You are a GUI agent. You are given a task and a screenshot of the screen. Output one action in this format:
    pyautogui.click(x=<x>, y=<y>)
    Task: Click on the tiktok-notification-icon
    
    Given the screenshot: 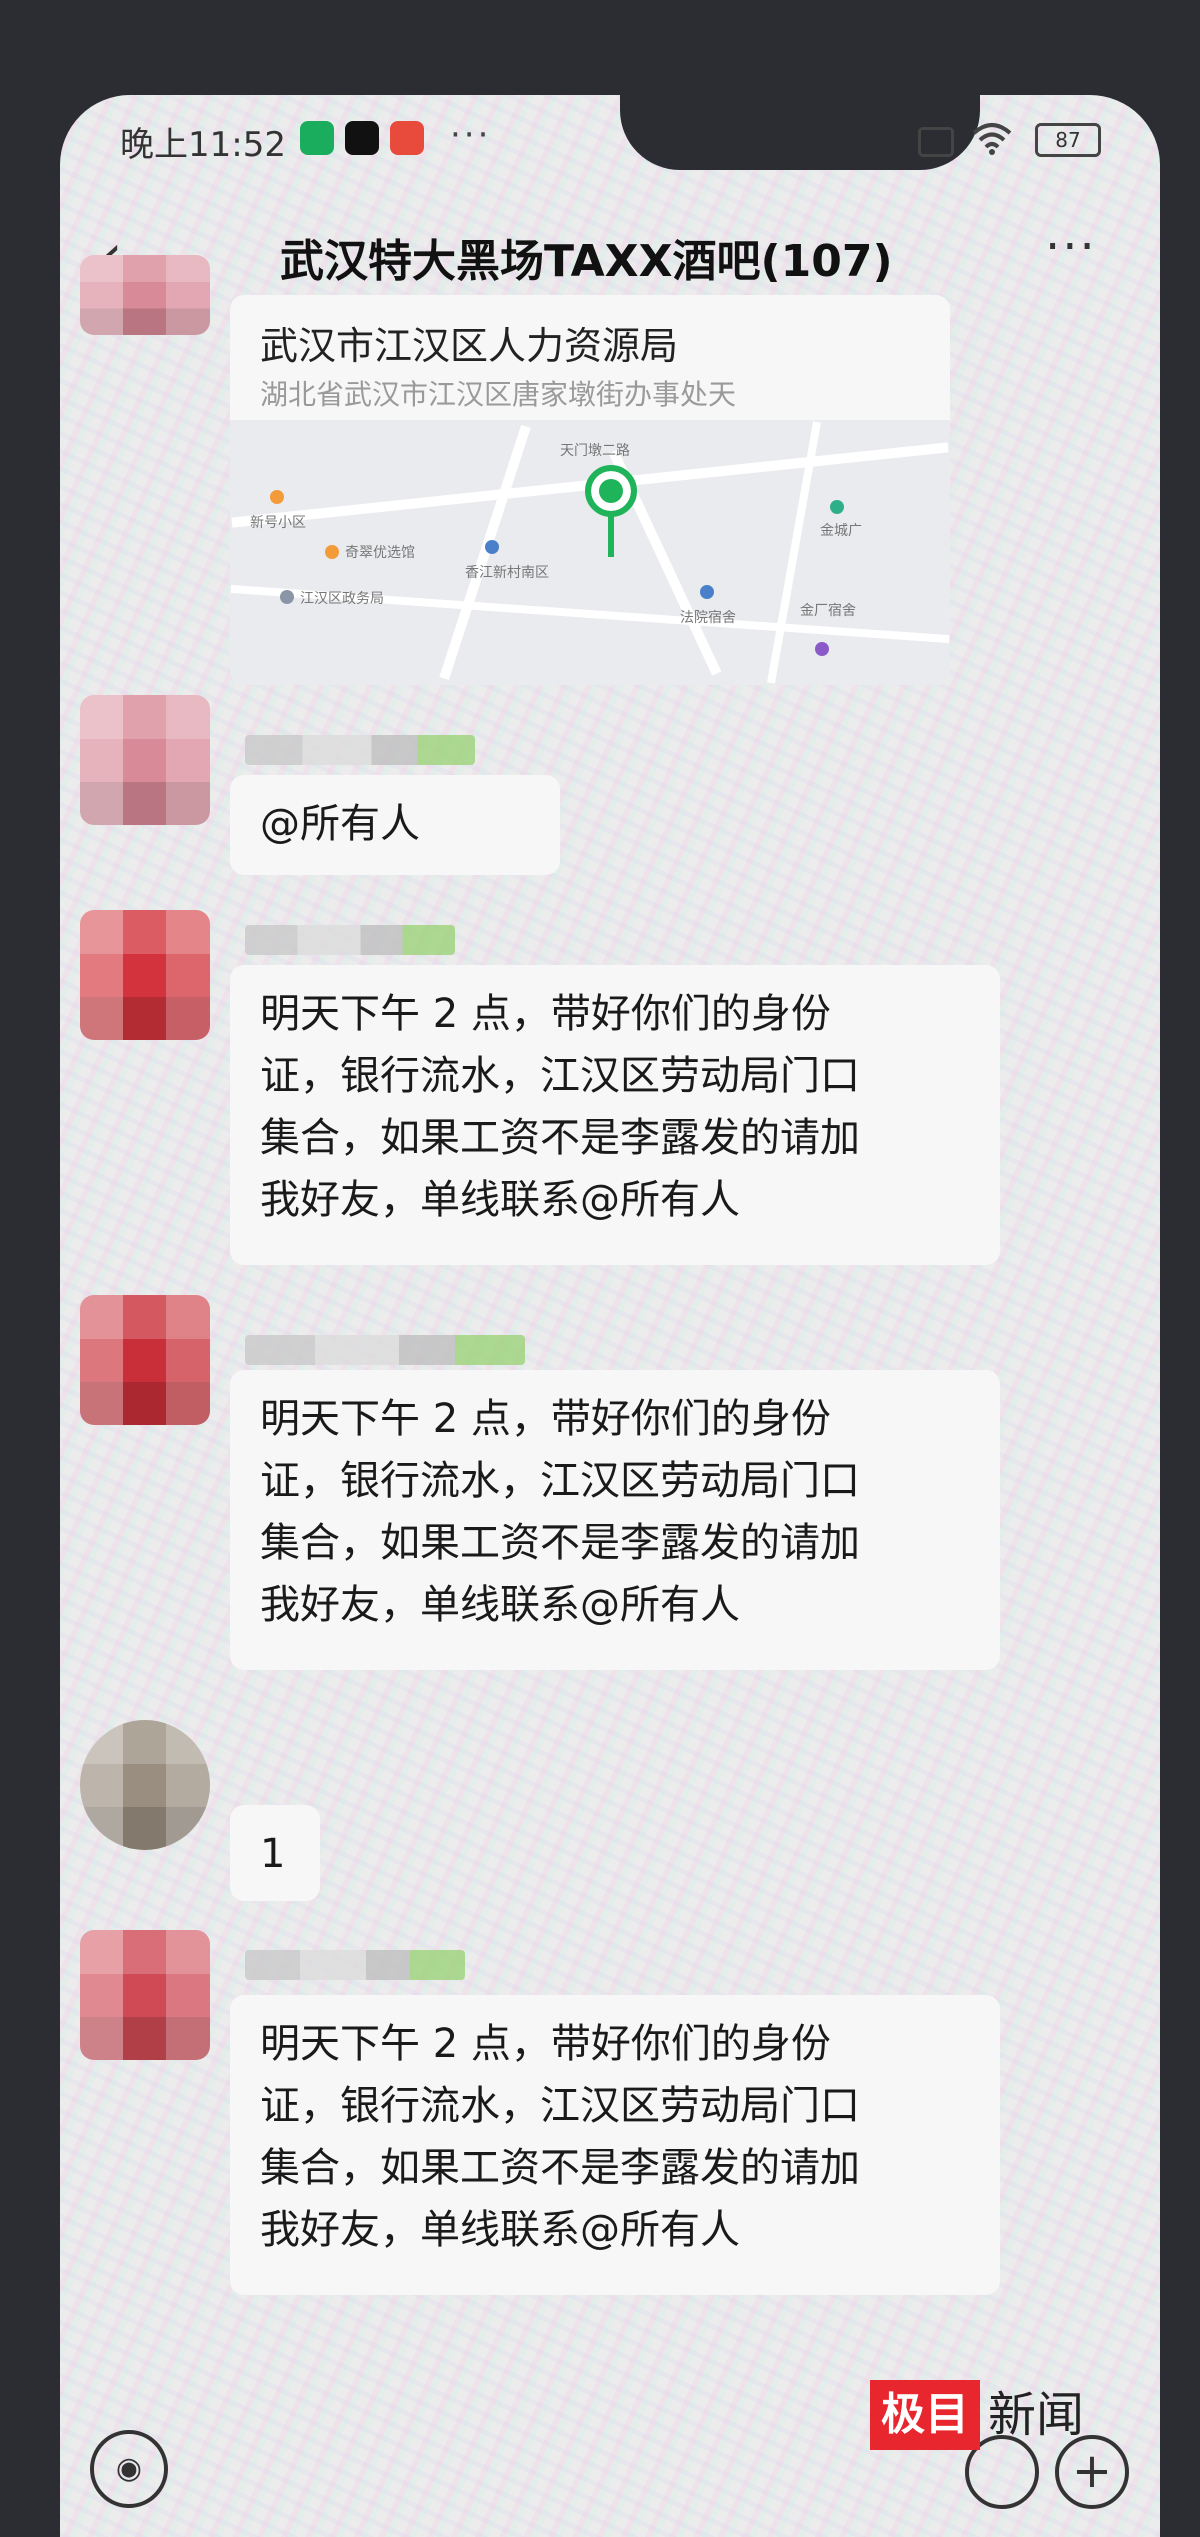 What is the action you would take?
    pyautogui.click(x=362, y=138)
    